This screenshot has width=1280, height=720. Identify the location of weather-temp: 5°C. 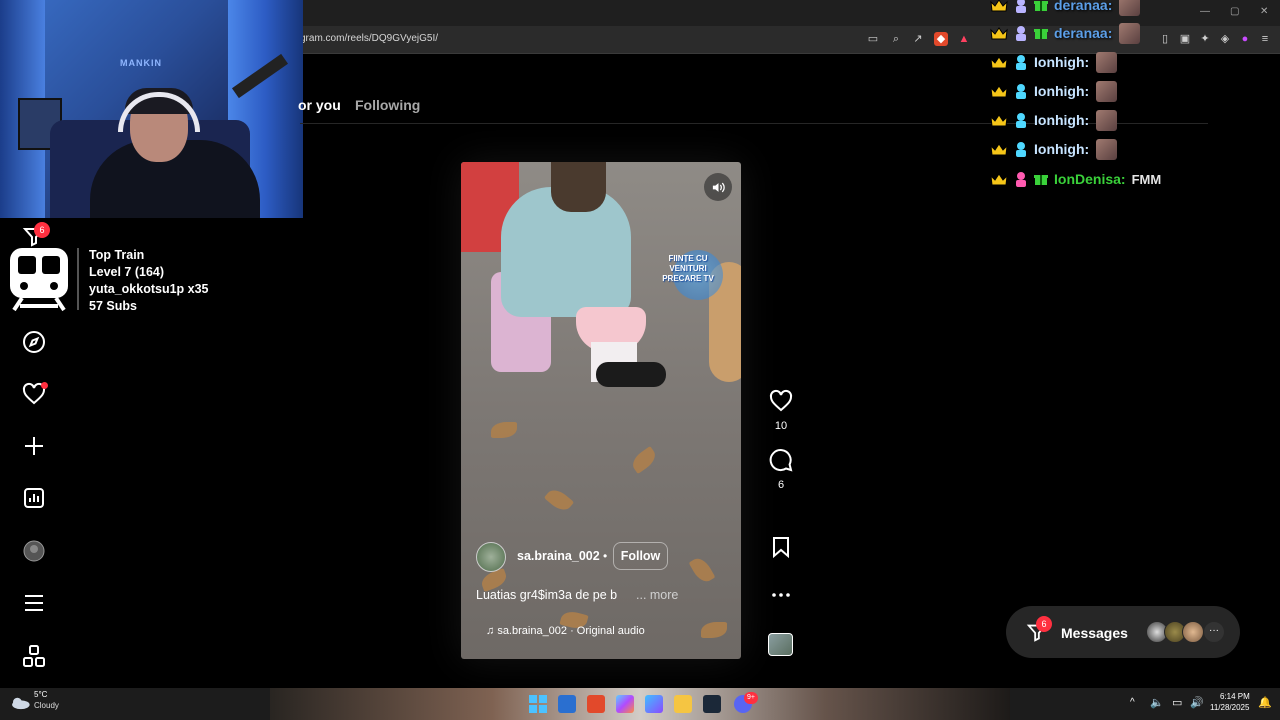
(40, 694).